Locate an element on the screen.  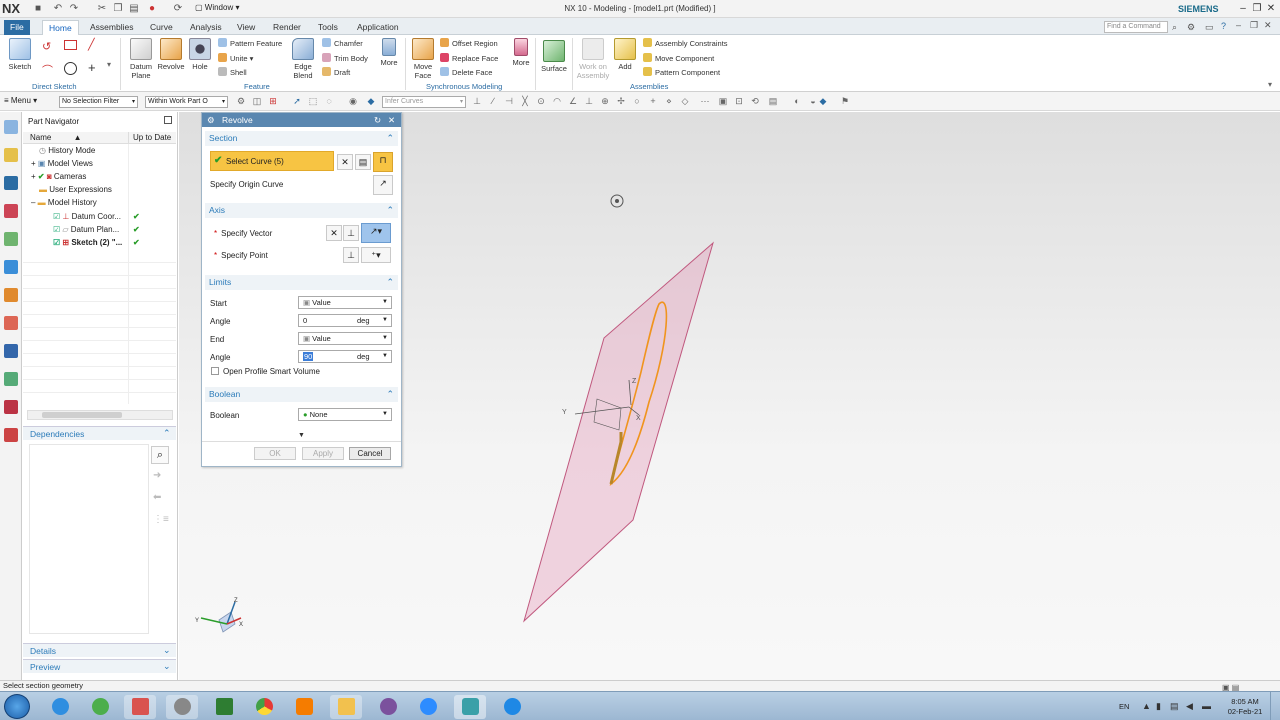
snap-on-curve-icon: ○ is located at coordinates (637, 101).